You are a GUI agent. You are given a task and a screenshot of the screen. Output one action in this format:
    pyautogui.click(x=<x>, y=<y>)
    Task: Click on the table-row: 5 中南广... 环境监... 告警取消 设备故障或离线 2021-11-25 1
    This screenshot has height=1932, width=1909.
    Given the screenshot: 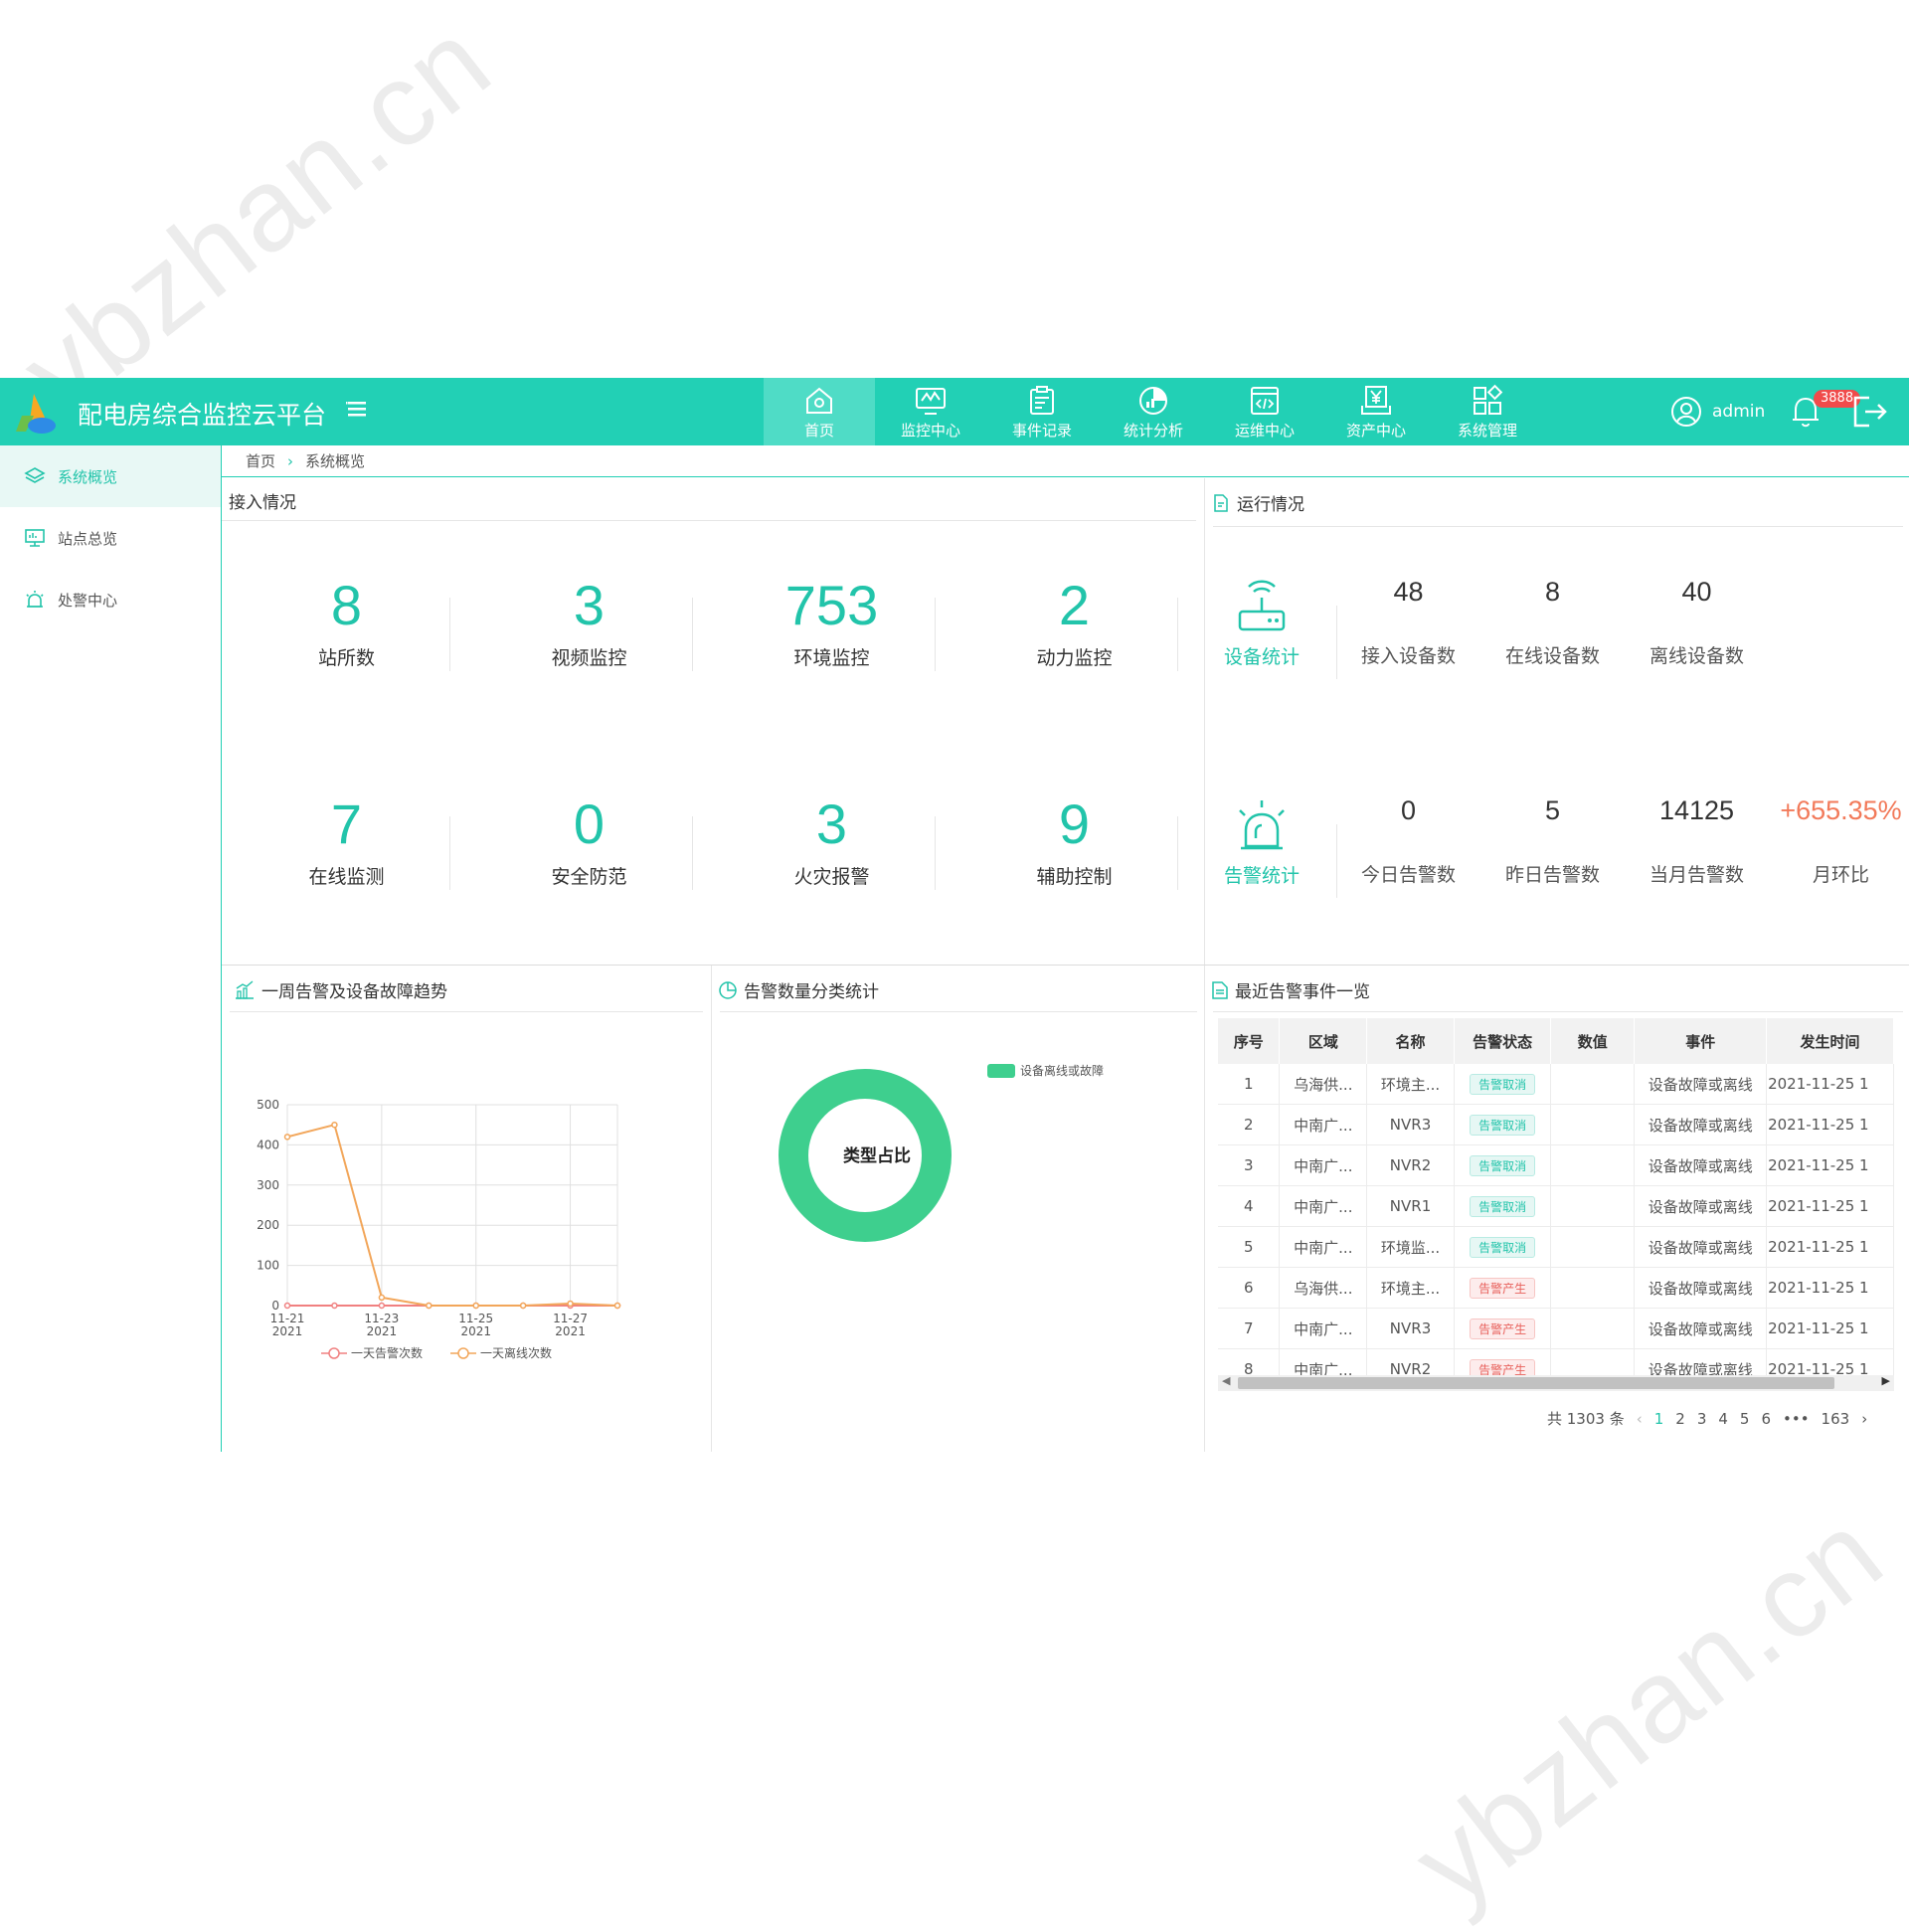 What is the action you would take?
    pyautogui.click(x=1556, y=1247)
    